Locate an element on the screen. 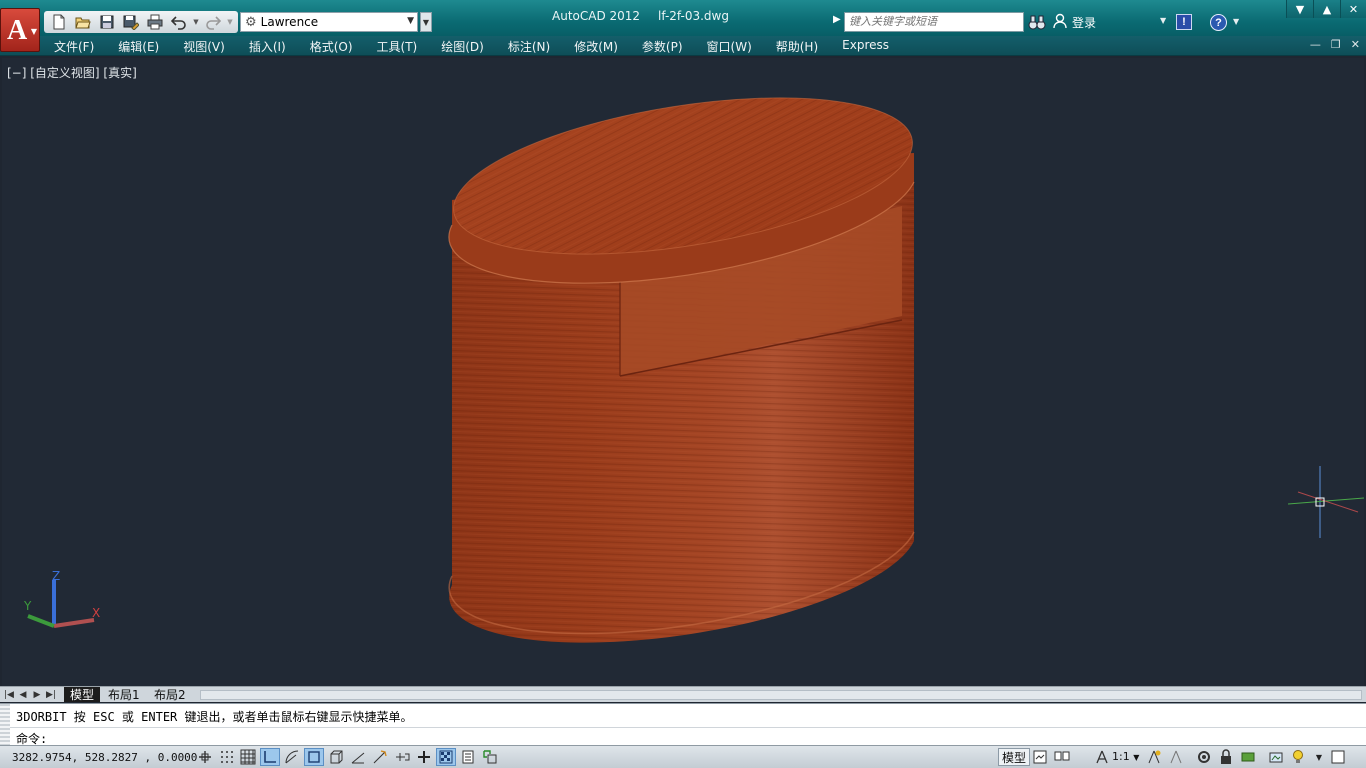  object-snap-tracking-icon is located at coordinates (358, 757).